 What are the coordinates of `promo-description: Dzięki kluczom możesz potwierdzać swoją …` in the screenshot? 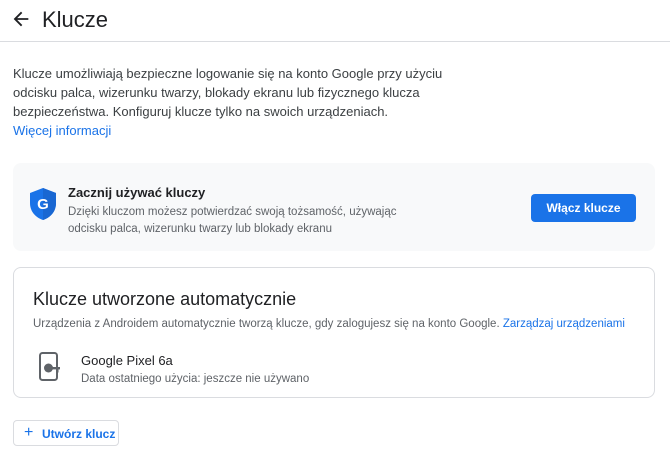 It's located at (232, 220).